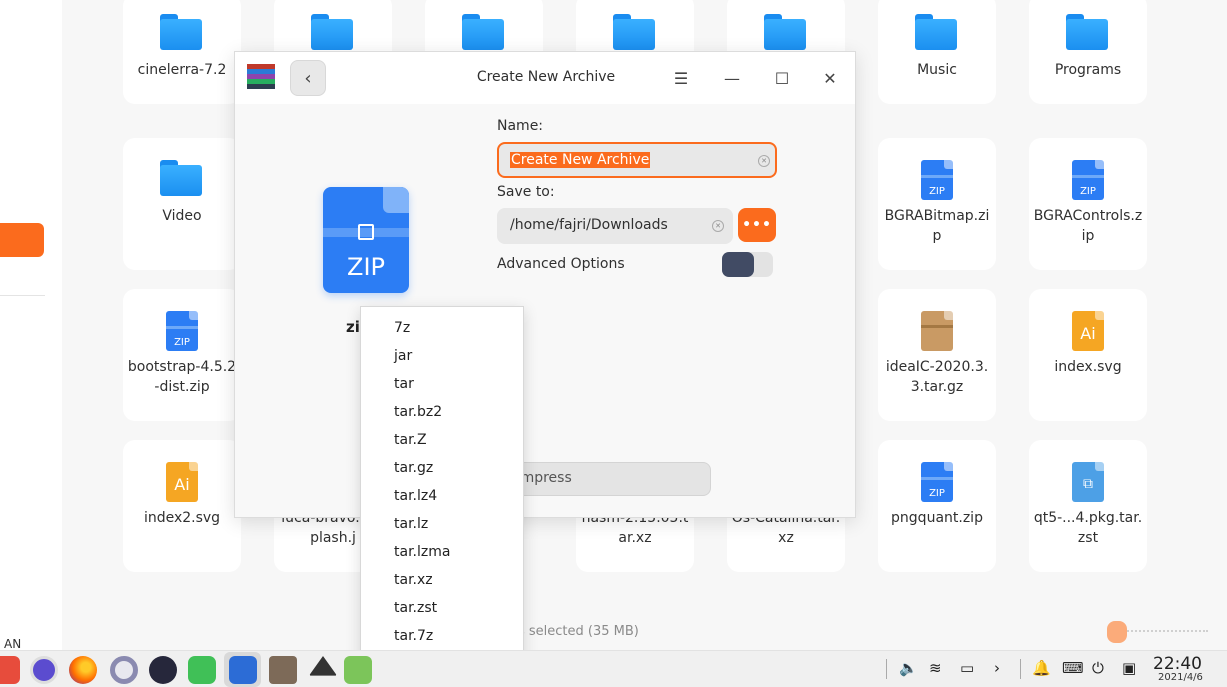 This screenshot has height=687, width=1227. Describe the element at coordinates (1088, 355) in the screenshot. I see `file-item: Ai index.svg` at that location.